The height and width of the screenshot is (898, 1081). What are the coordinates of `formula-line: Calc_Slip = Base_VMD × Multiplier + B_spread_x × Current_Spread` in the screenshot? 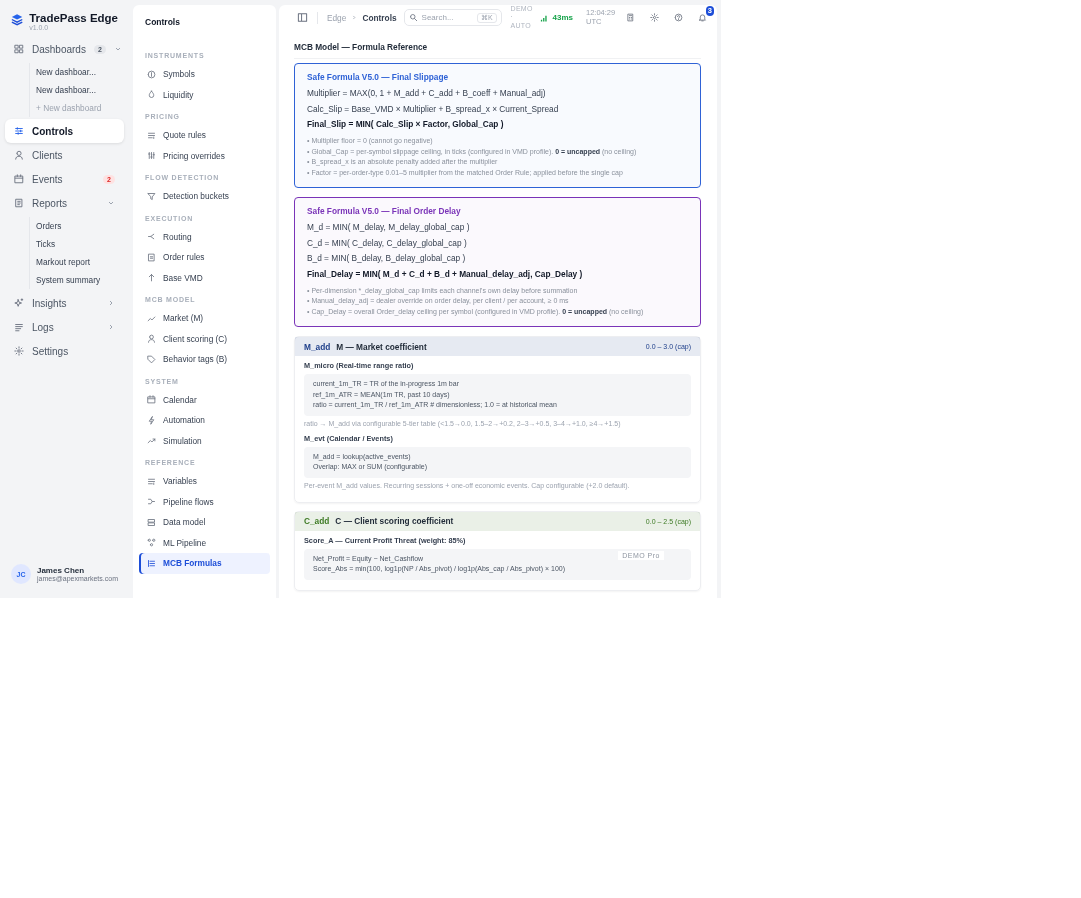 It's located at (433, 108).